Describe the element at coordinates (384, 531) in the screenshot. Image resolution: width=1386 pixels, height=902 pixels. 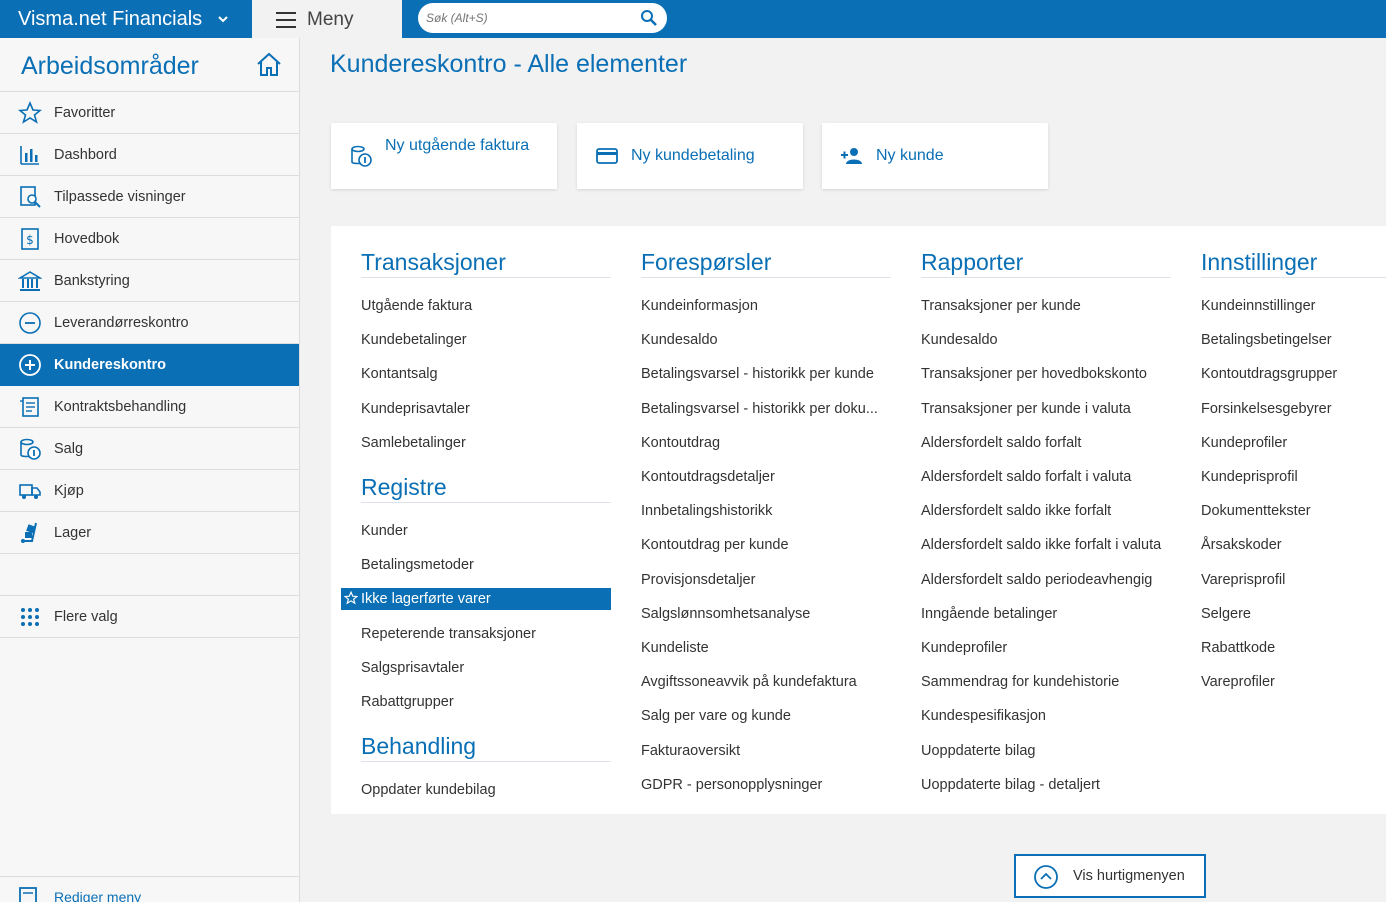
I see `menu-link-label: Kunder` at that location.